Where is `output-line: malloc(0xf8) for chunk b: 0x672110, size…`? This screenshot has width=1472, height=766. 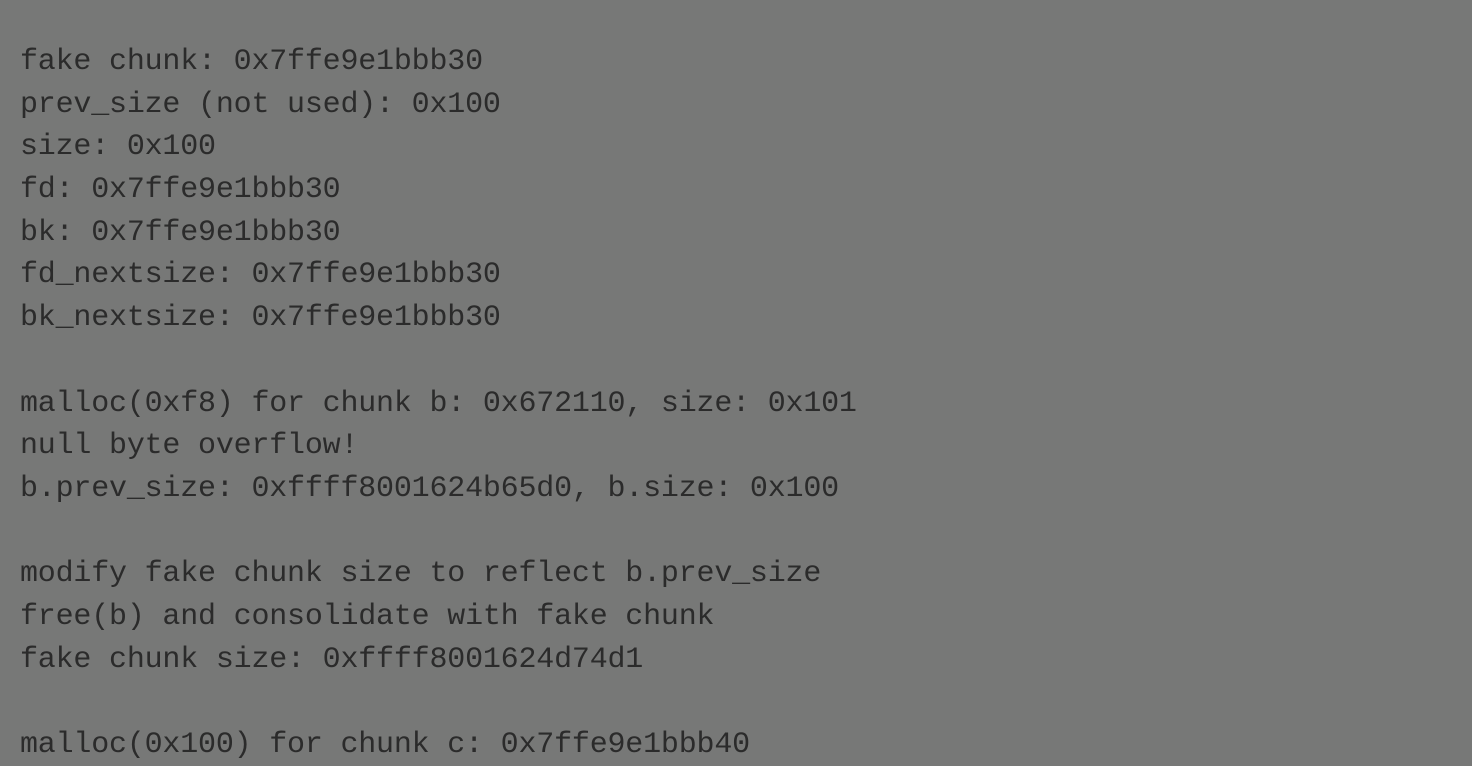 output-line: malloc(0xf8) for chunk b: 0x672110, size… is located at coordinates (438, 403).